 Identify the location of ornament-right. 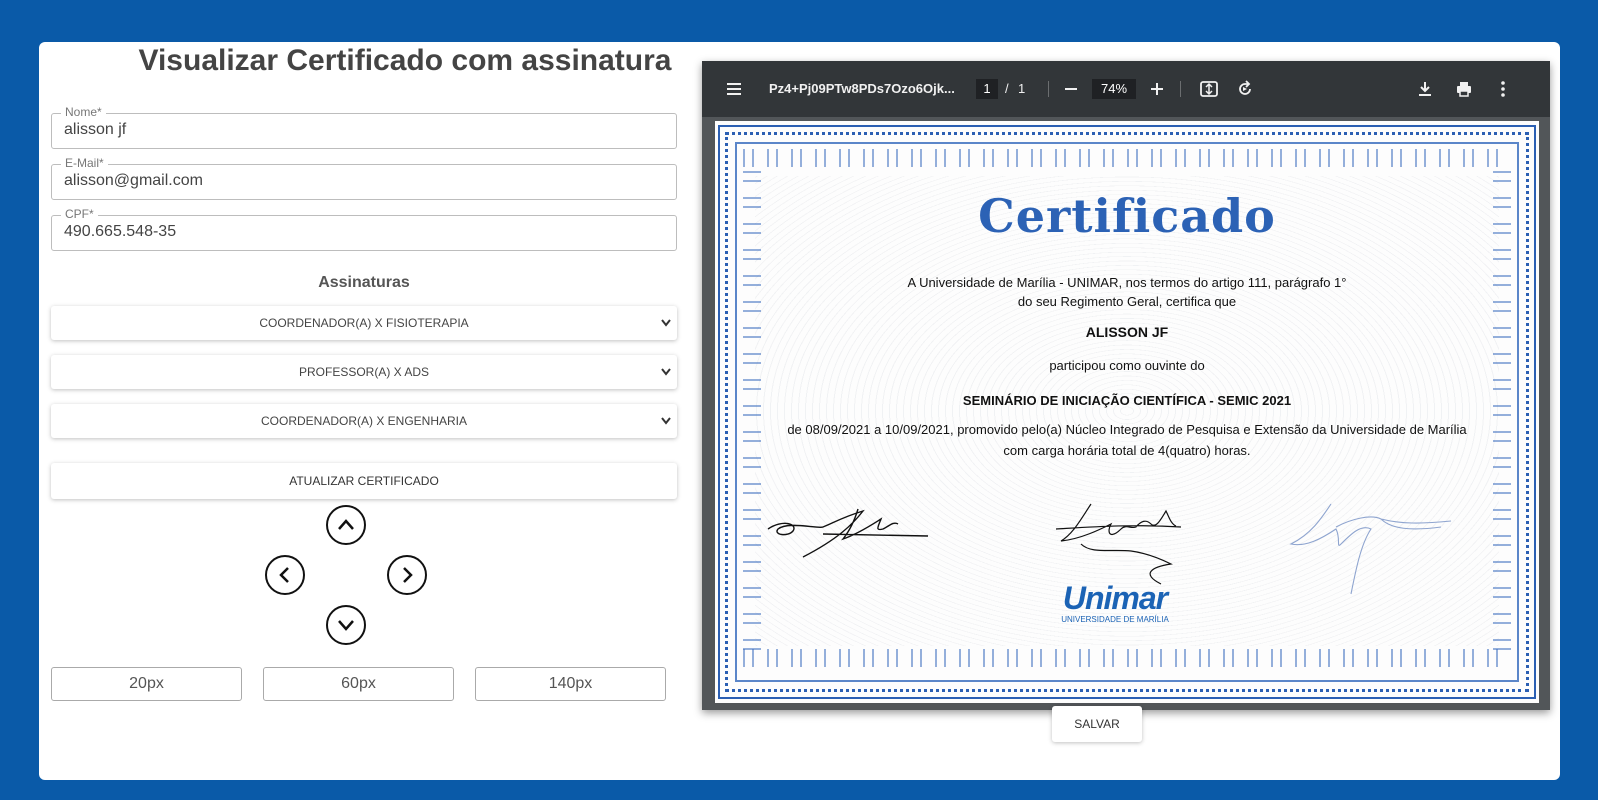
(1502, 411).